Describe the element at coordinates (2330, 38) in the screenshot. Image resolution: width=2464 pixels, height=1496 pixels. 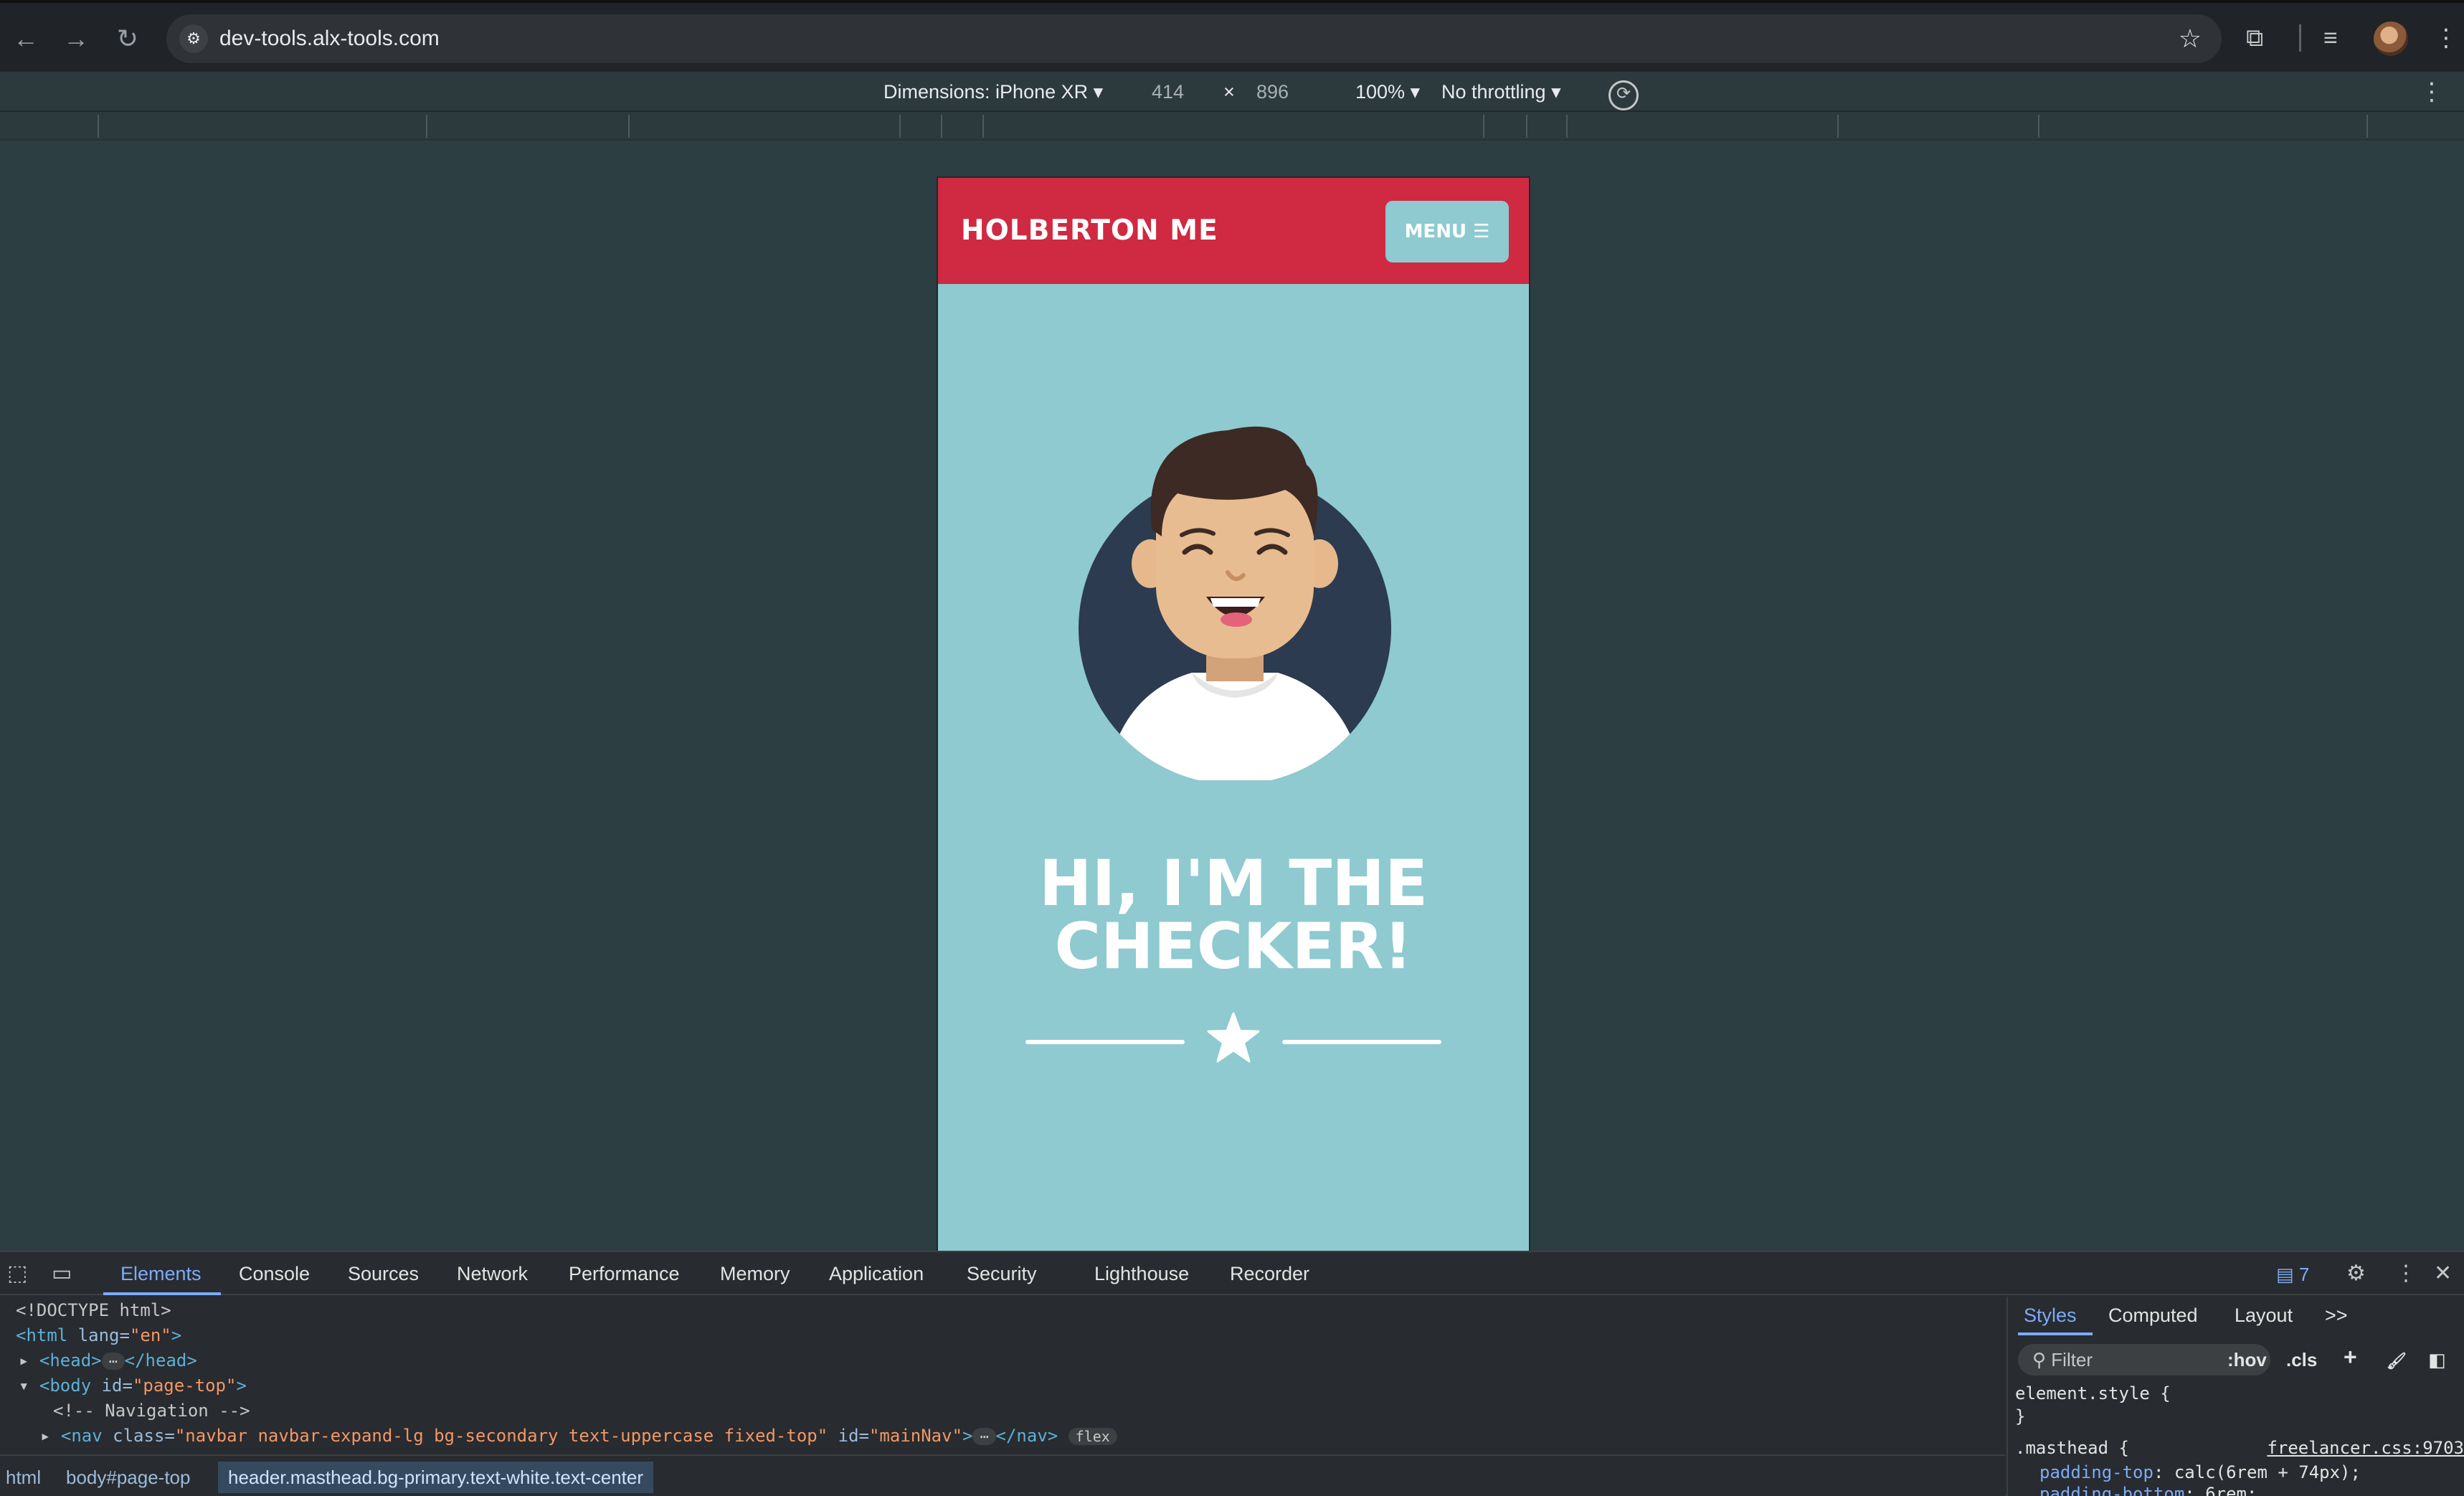
I see `media-controls-icon: ≡` at that location.